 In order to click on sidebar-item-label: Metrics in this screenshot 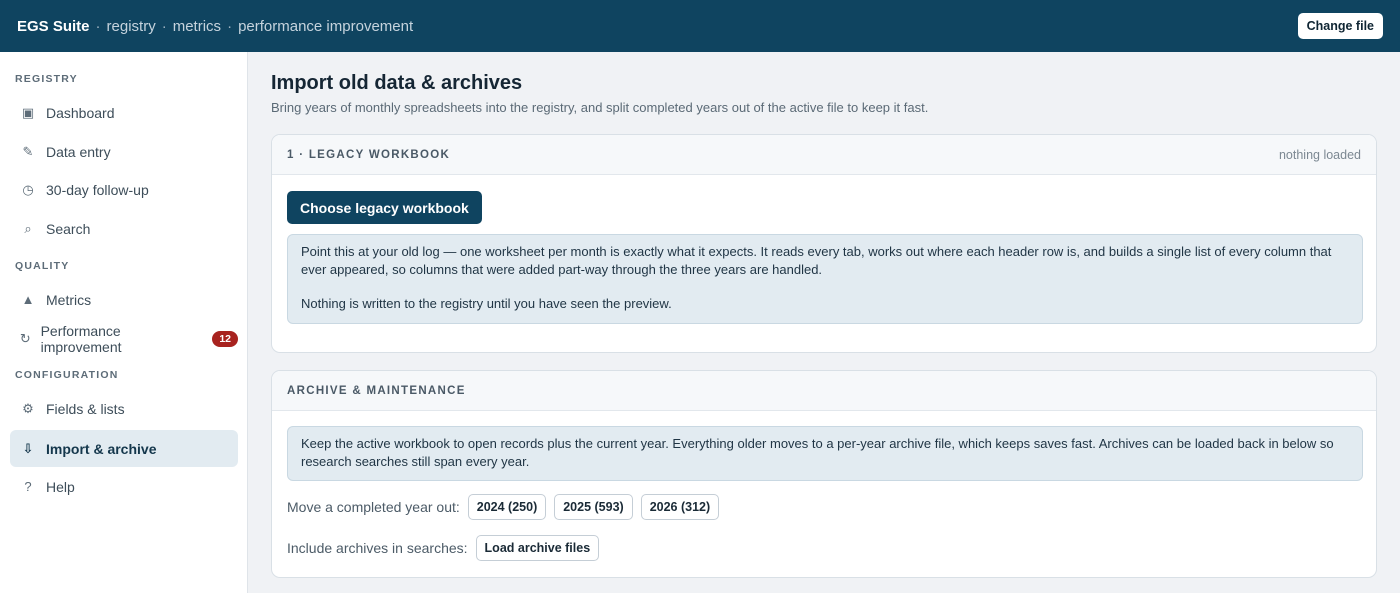, I will do `click(69, 299)`.